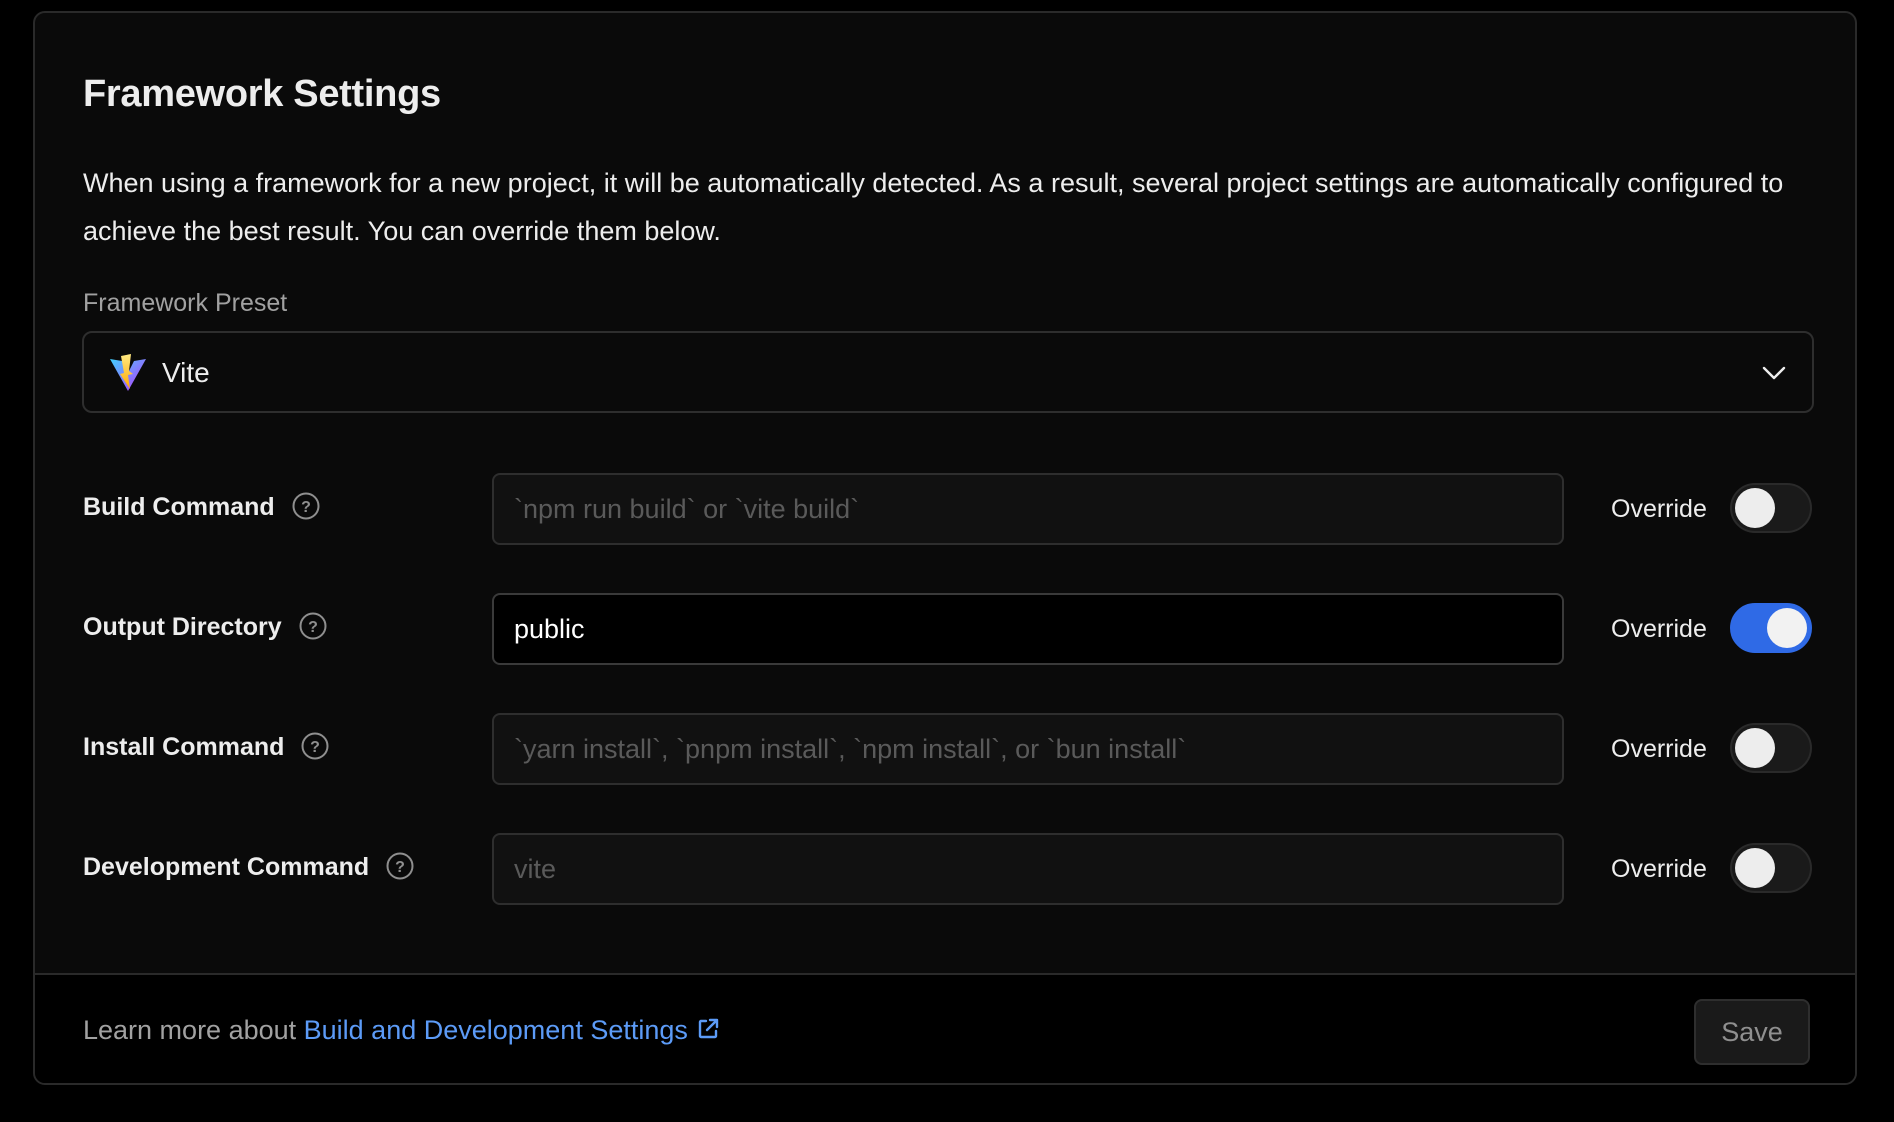  I want to click on development-command-row: Development Command ? Override, so click(945, 869).